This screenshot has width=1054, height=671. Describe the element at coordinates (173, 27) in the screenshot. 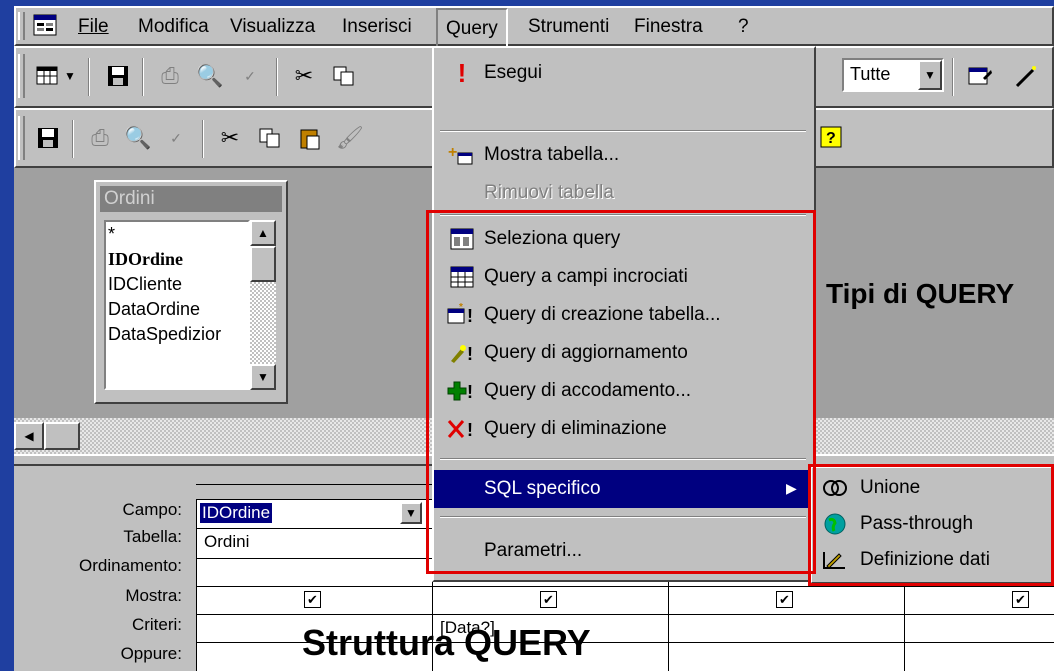

I see `menu-modifica: Modifica` at that location.